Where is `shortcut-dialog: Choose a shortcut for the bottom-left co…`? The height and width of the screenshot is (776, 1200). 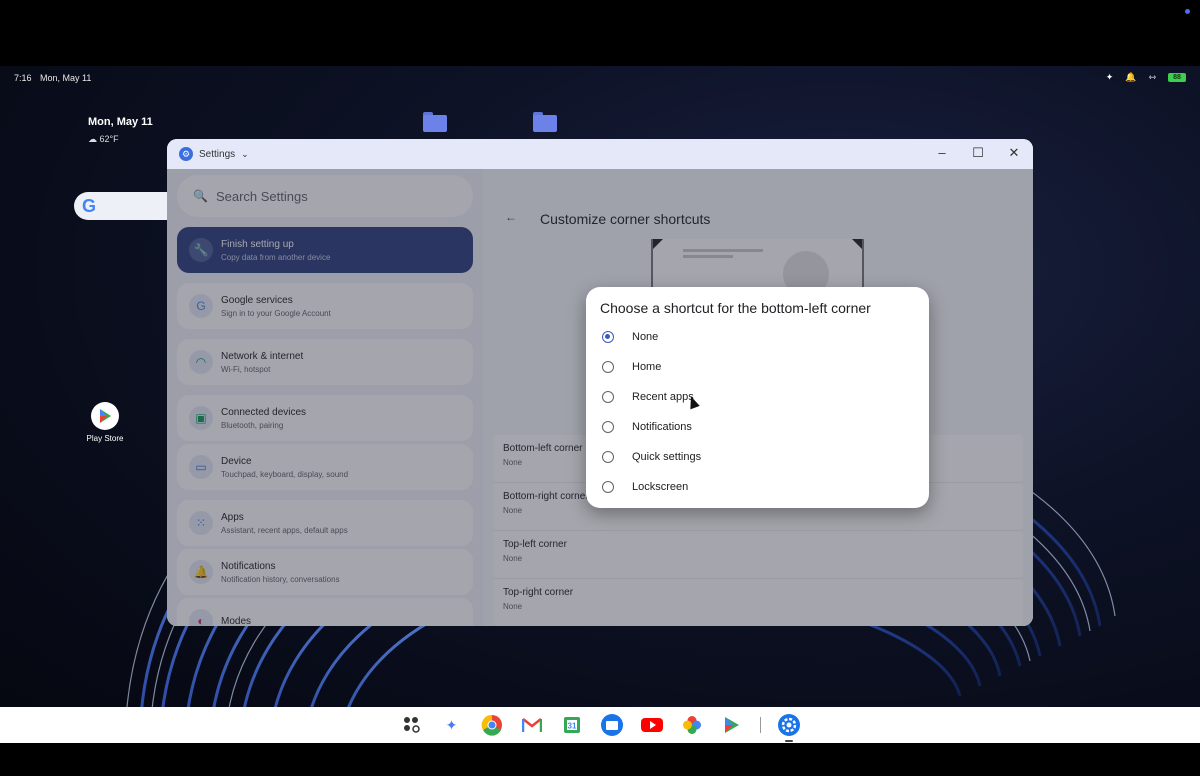
shortcut-dialog: Choose a shortcut for the bottom-left co… is located at coordinates (757, 397).